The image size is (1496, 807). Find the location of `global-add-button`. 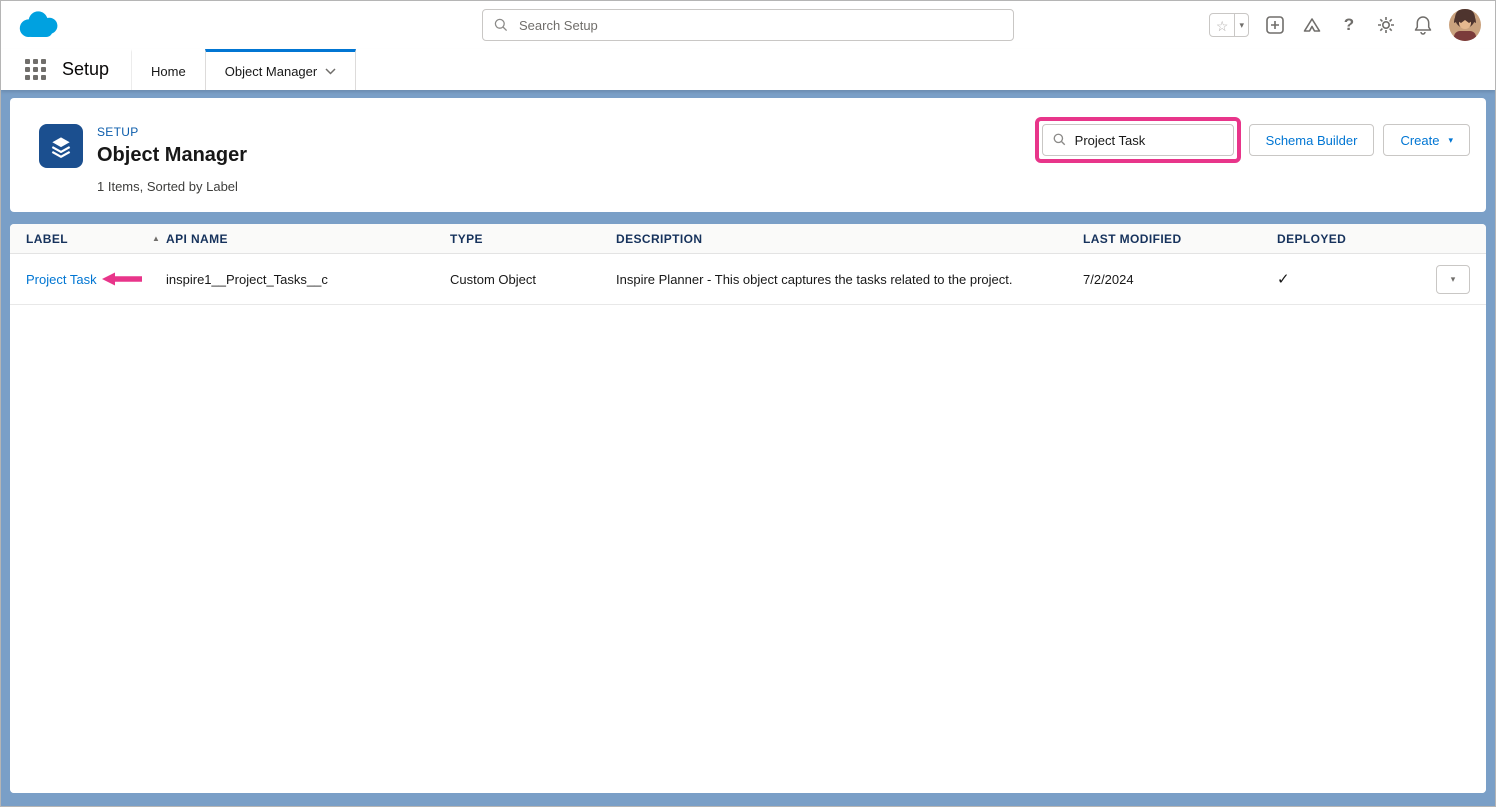

global-add-button is located at coordinates (1275, 25).